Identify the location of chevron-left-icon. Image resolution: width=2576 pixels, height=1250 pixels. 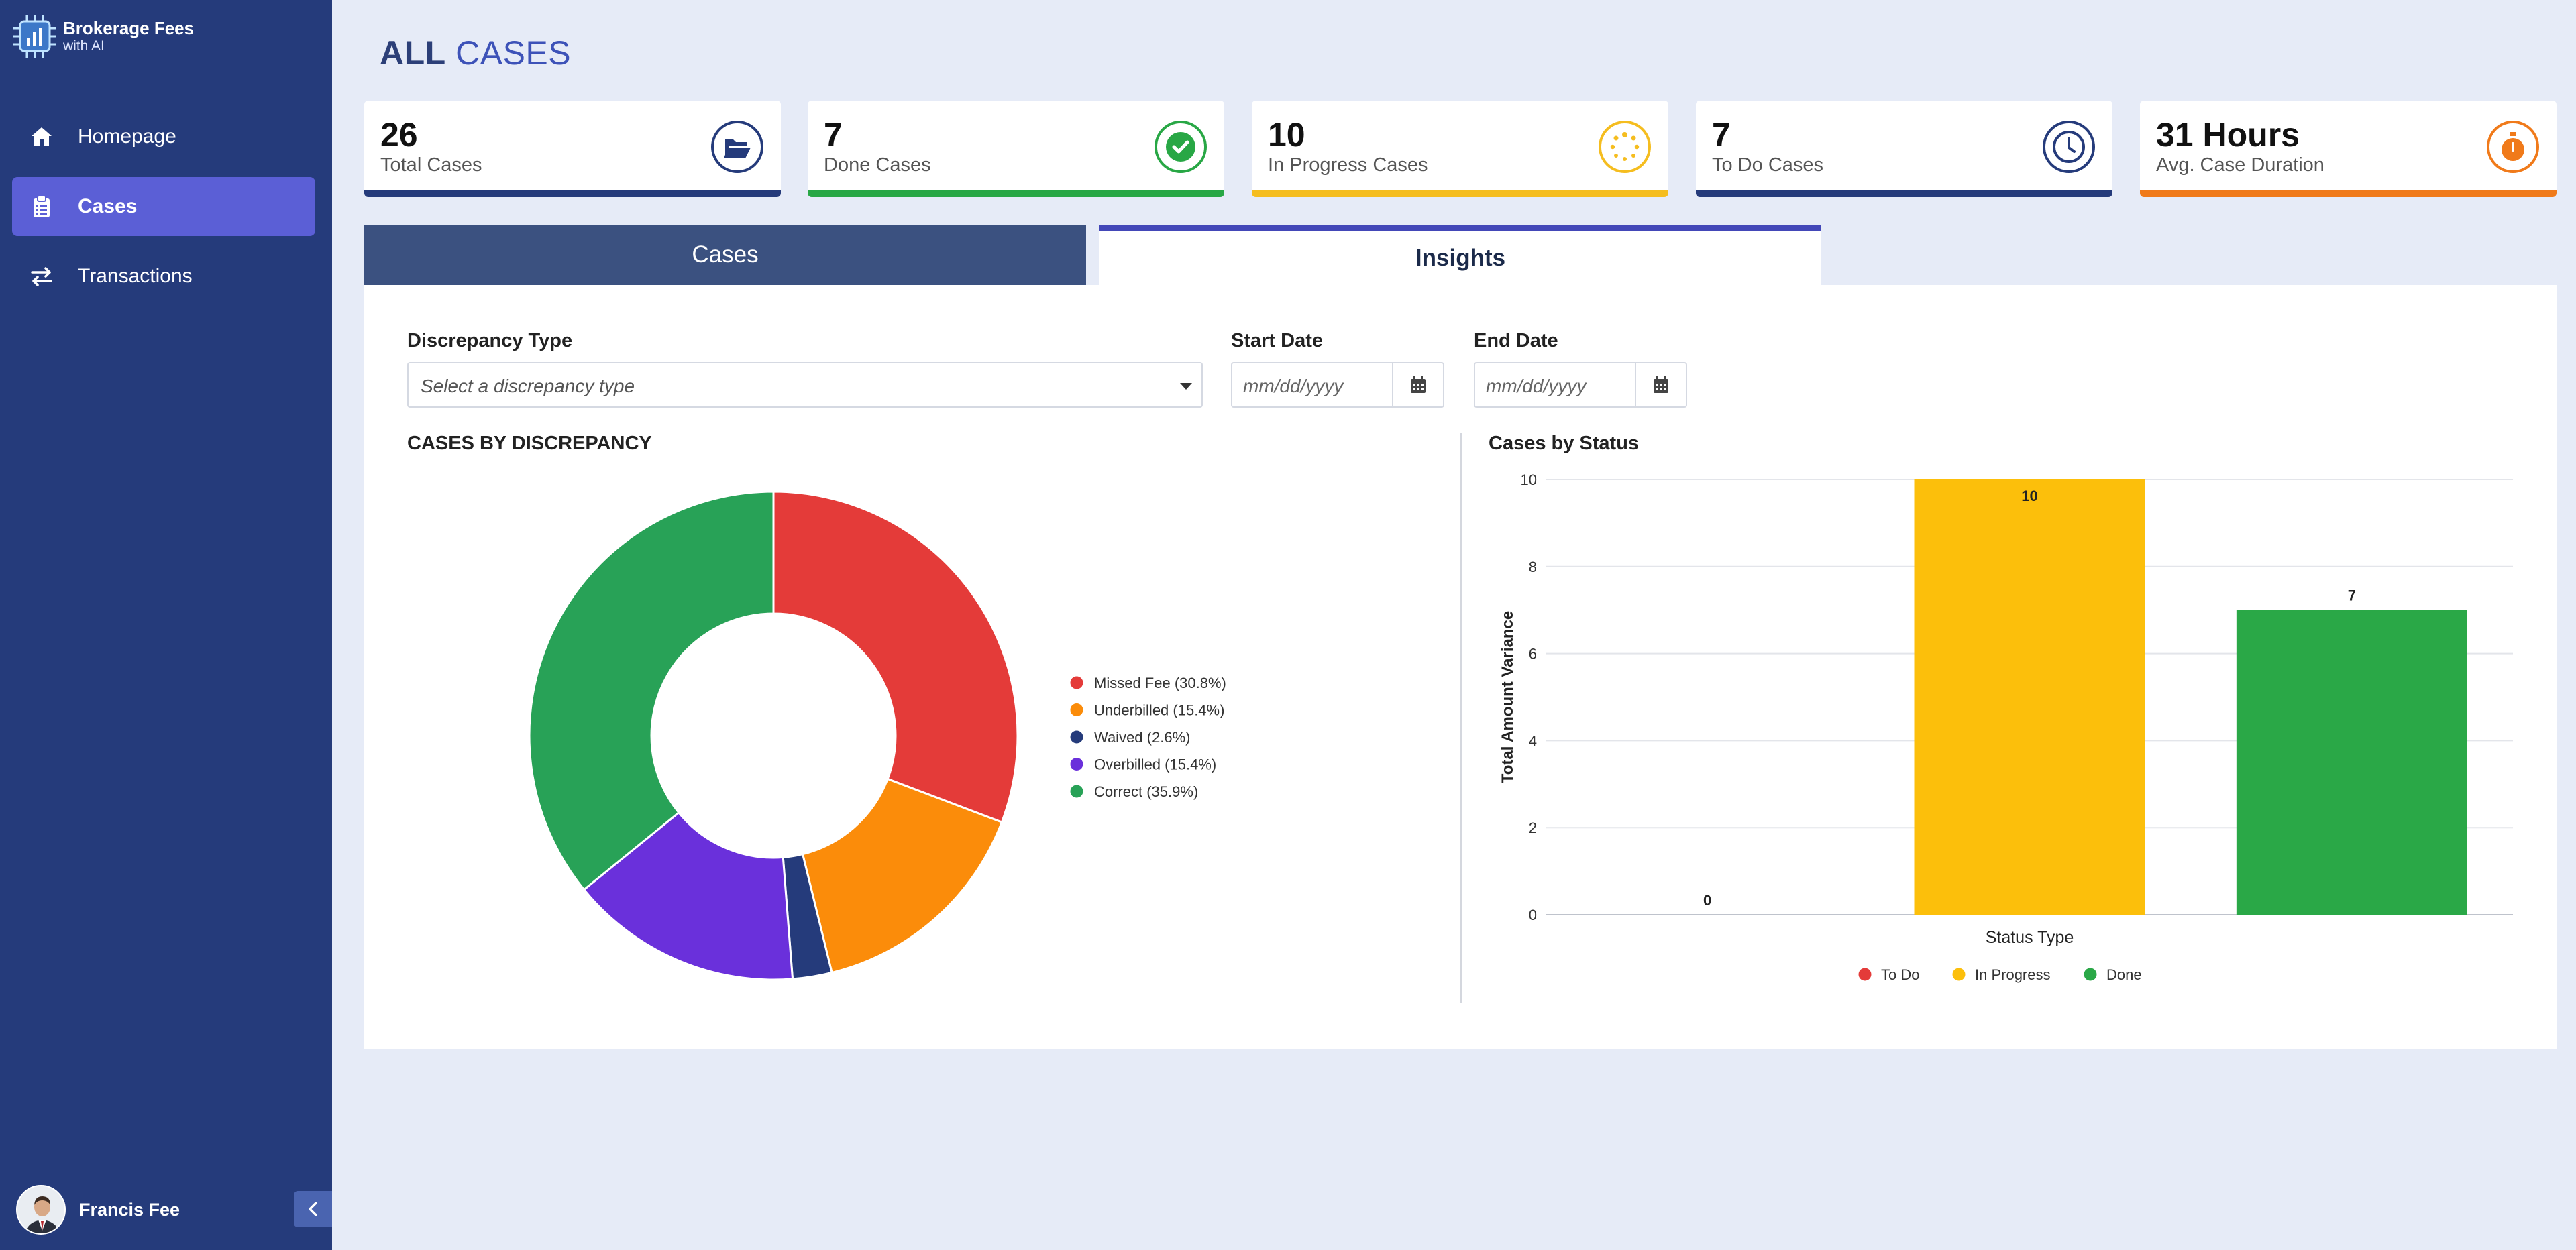
(312, 1209).